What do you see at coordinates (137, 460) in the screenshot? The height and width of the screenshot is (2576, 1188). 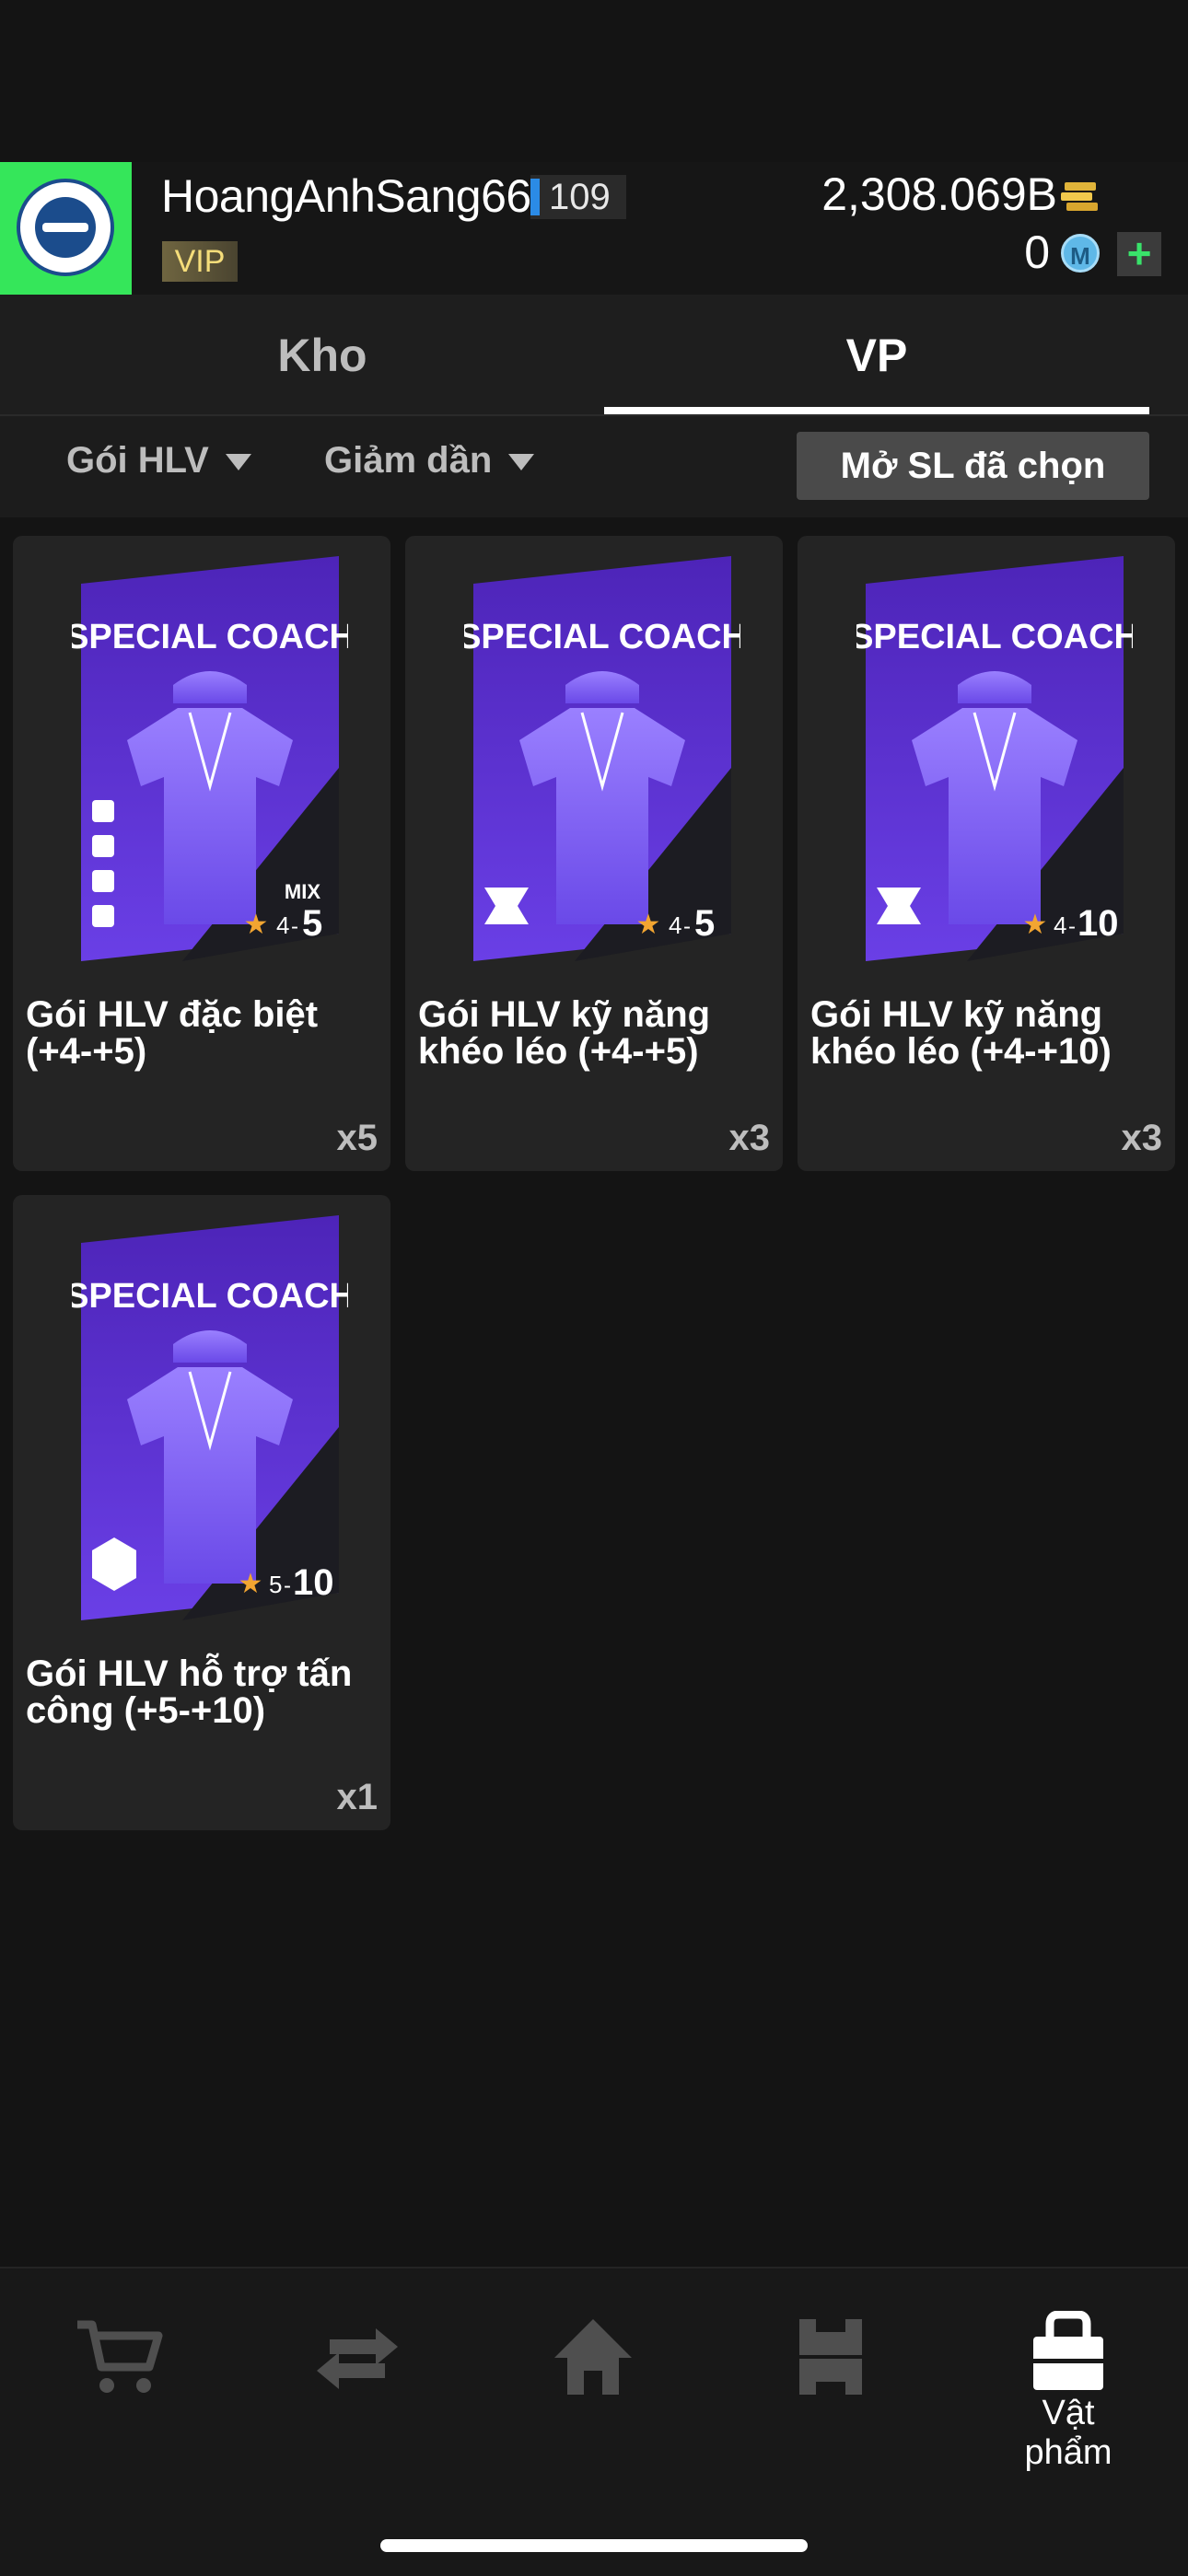 I see `type-filter-label: Gói HLV` at bounding box center [137, 460].